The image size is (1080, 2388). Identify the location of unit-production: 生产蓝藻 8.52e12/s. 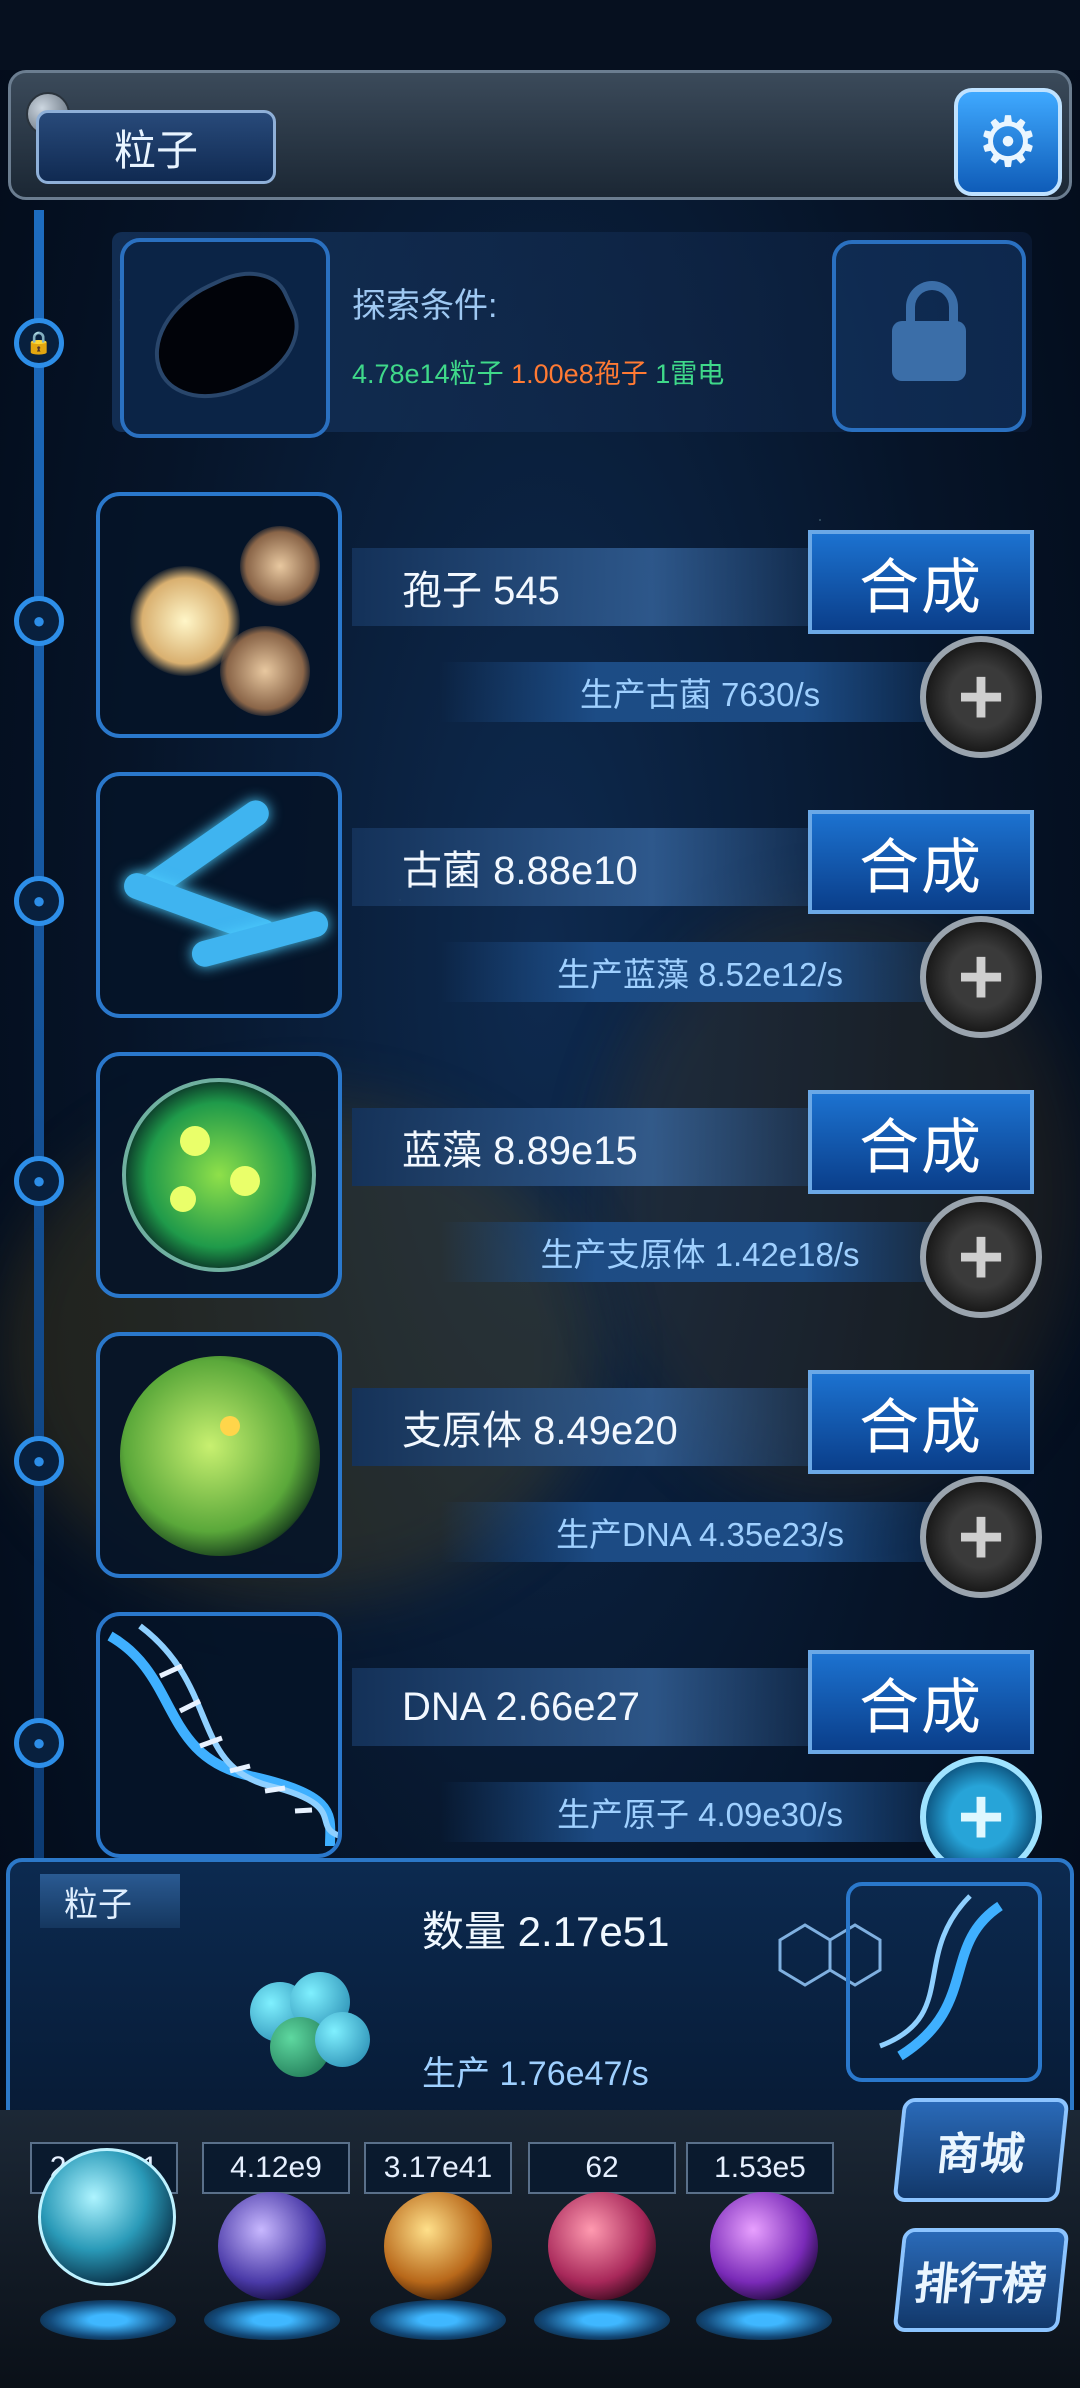
(700, 972).